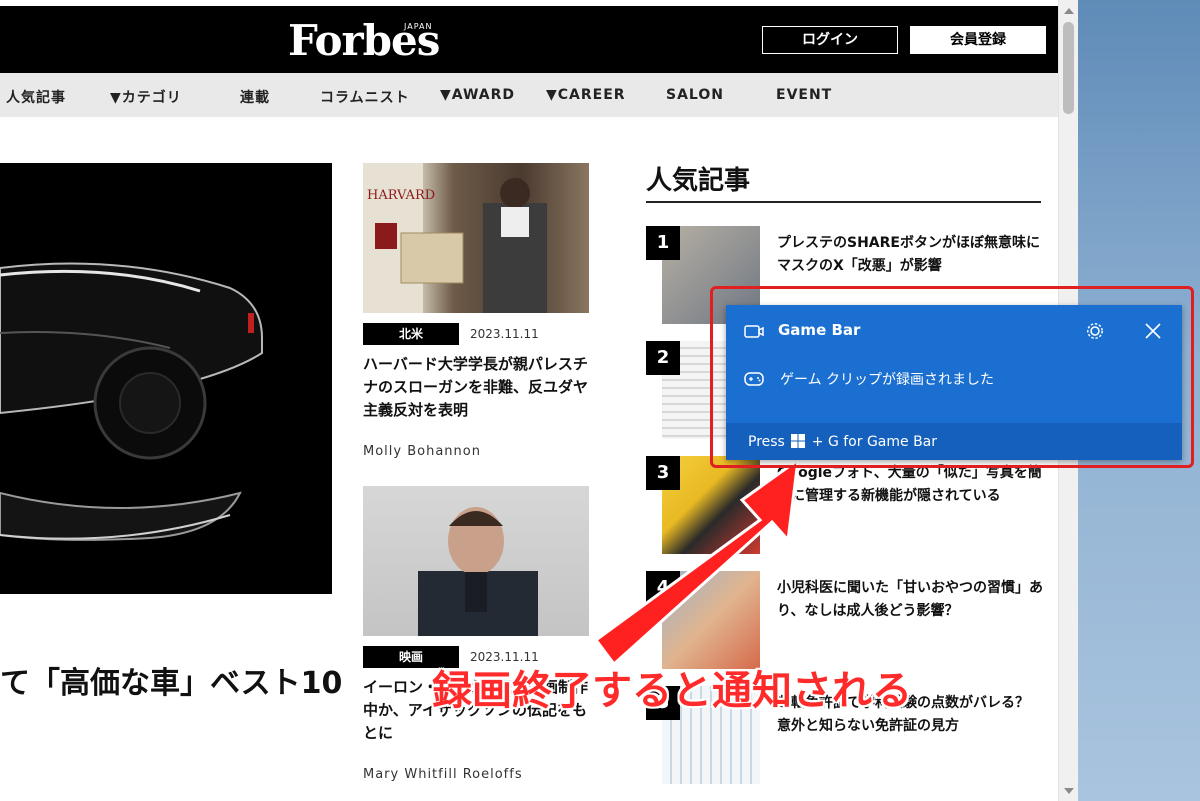  What do you see at coordinates (663, 588) in the screenshot?
I see `rank-number: 4` at bounding box center [663, 588].